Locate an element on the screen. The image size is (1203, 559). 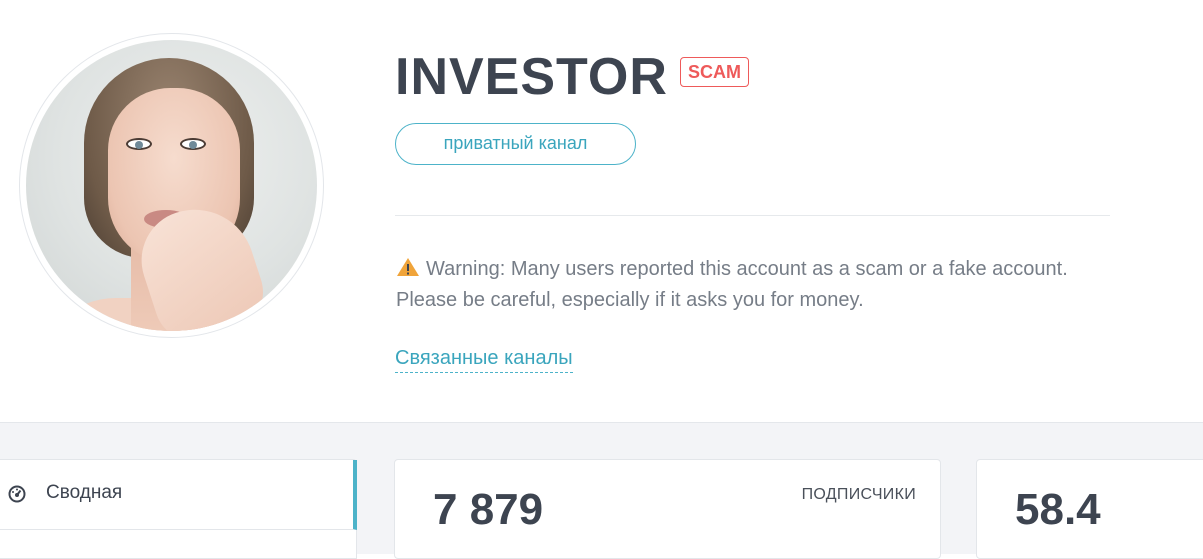
stat-card-metric: 58.4 is located at coordinates (1089, 509).